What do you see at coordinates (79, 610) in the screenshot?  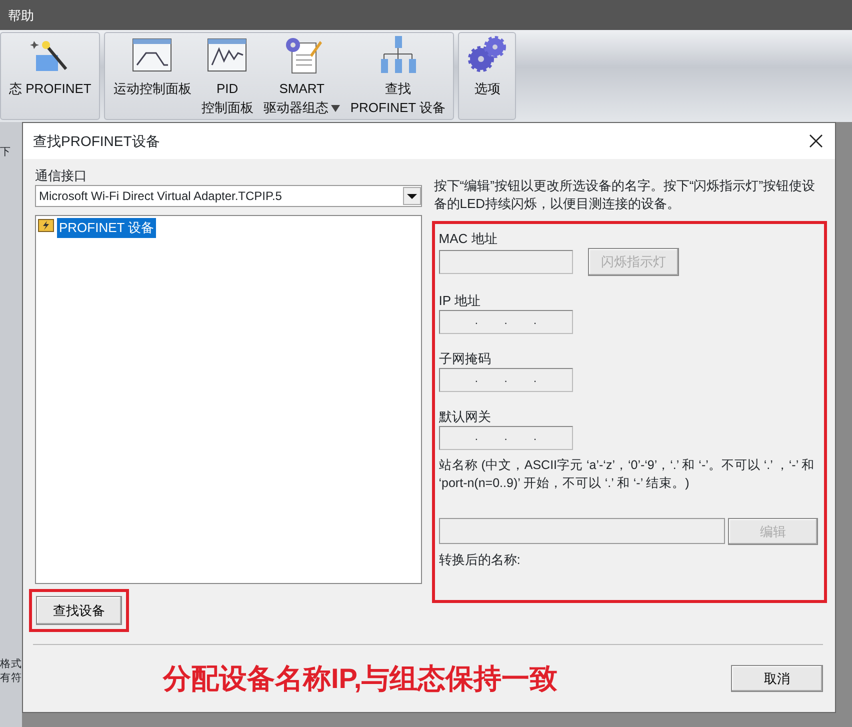 I see `find-devices-button: 查找设备` at bounding box center [79, 610].